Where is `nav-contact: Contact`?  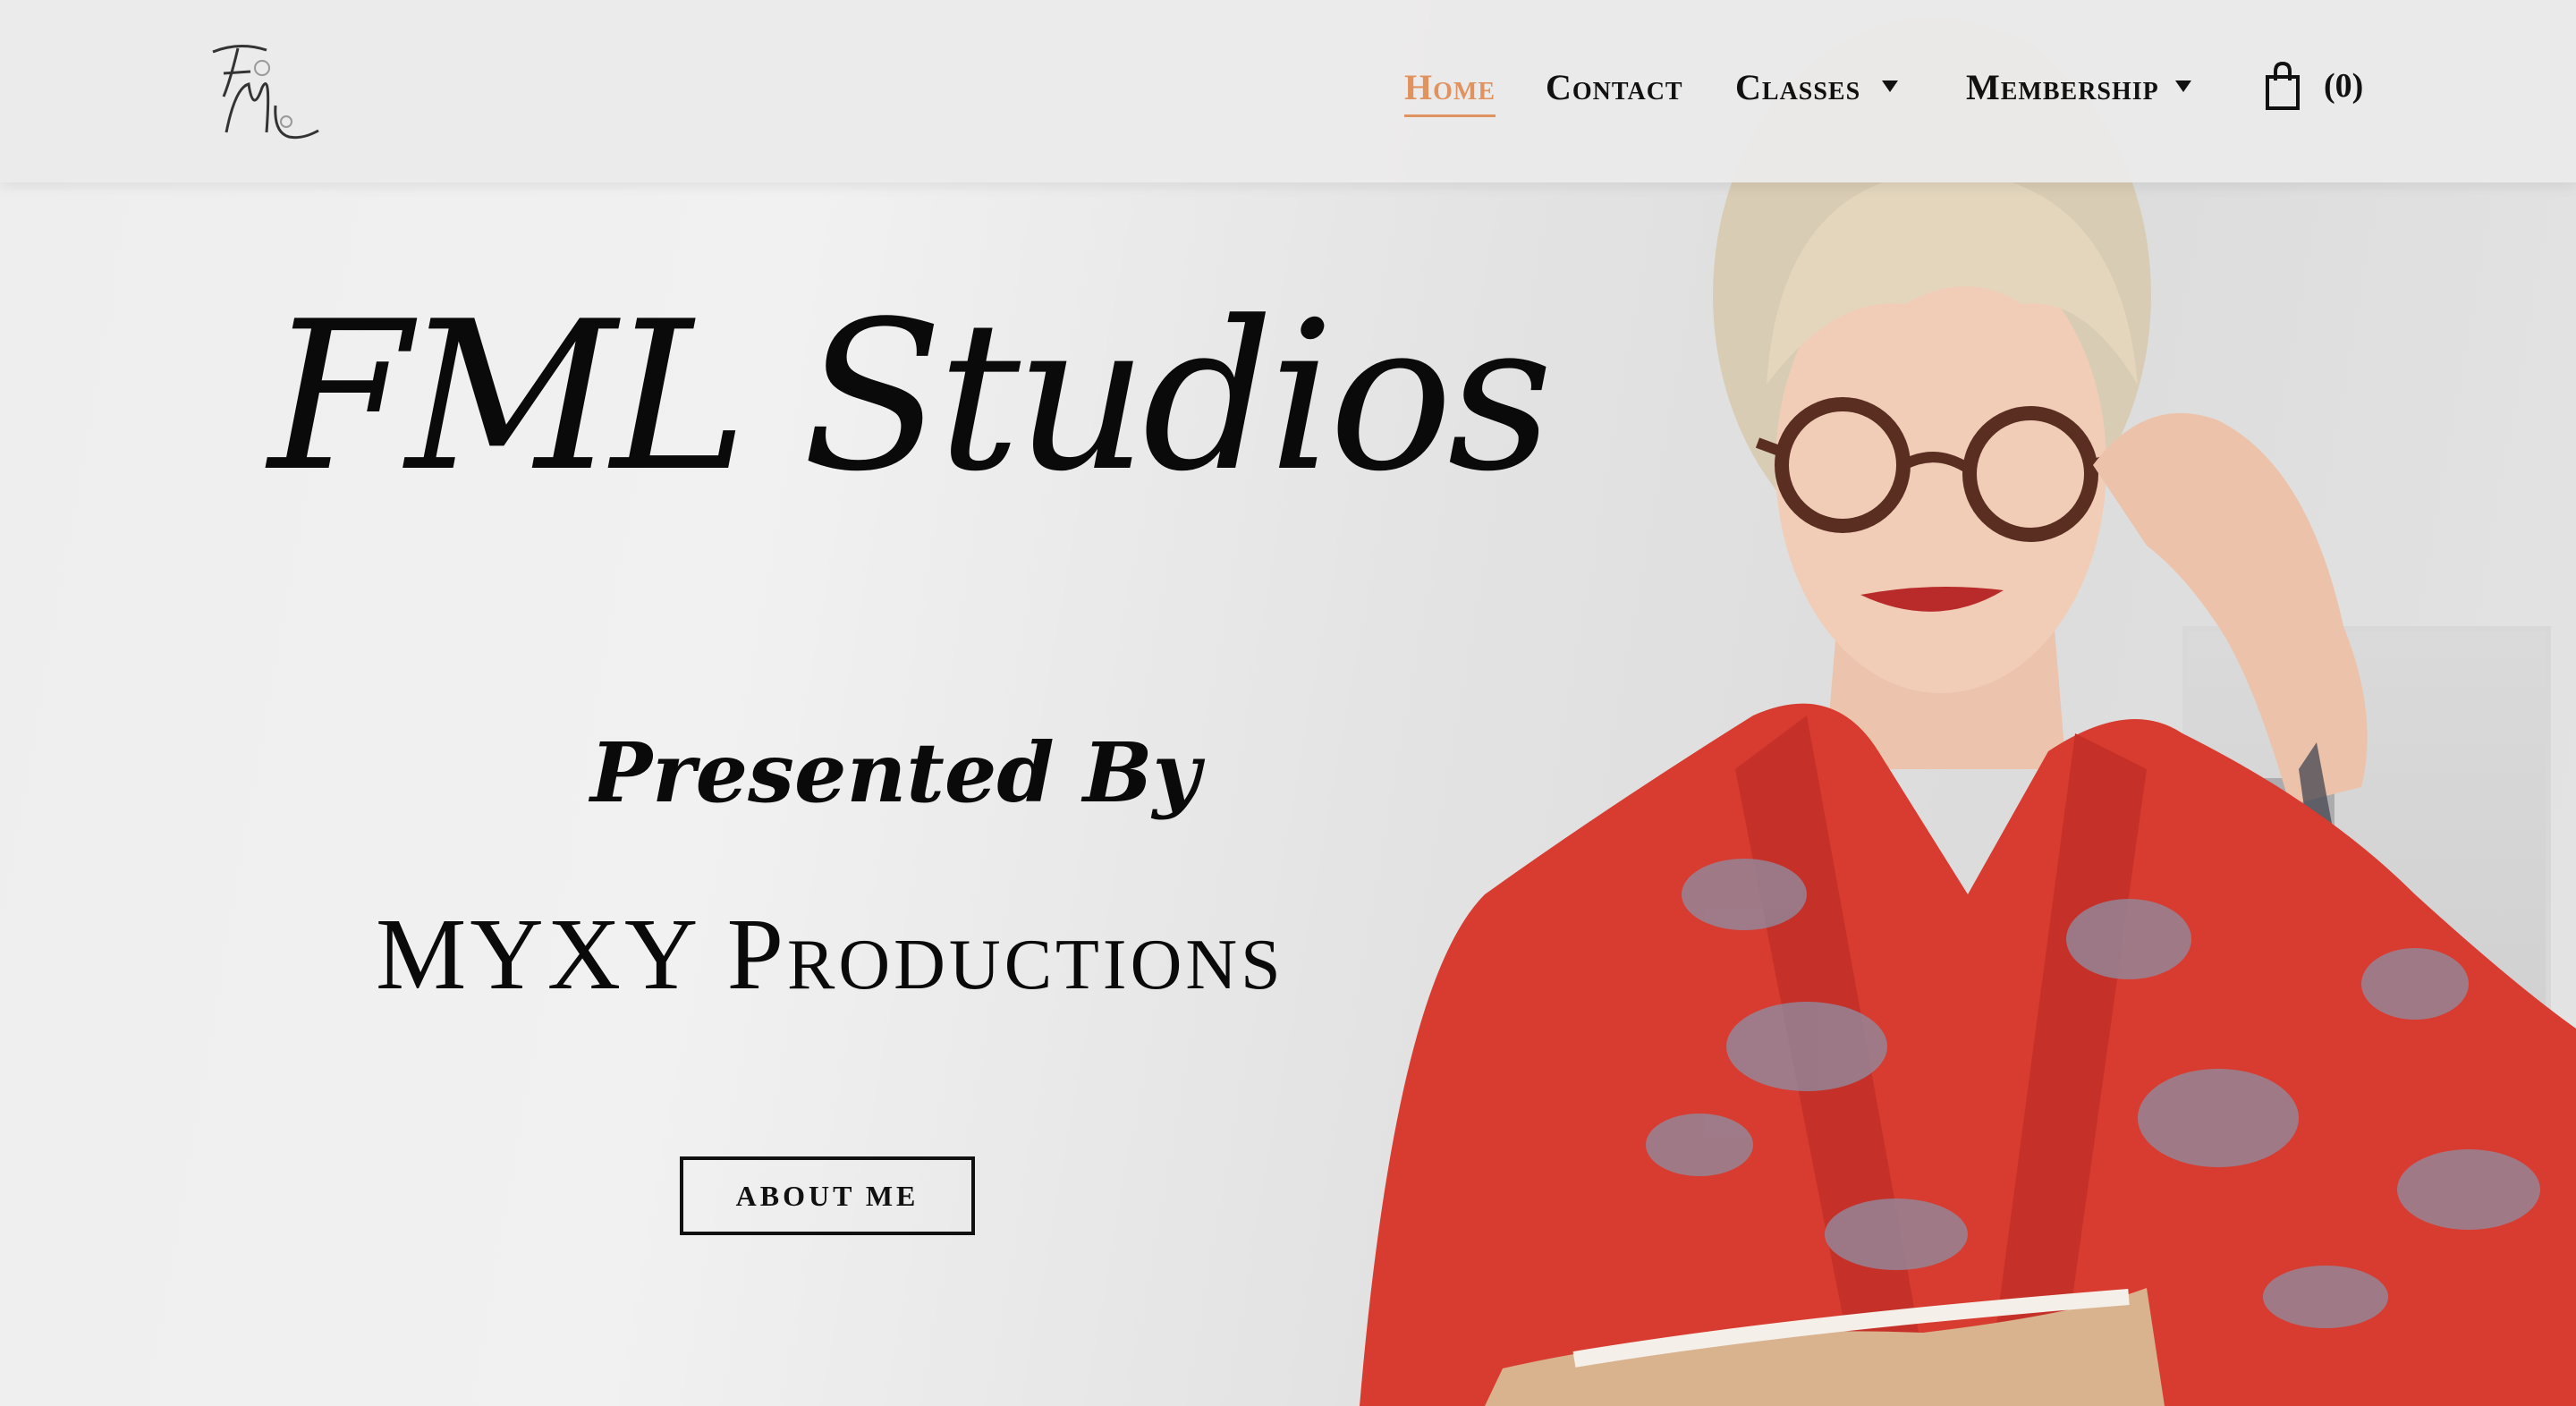 nav-contact: Contact is located at coordinates (1614, 87).